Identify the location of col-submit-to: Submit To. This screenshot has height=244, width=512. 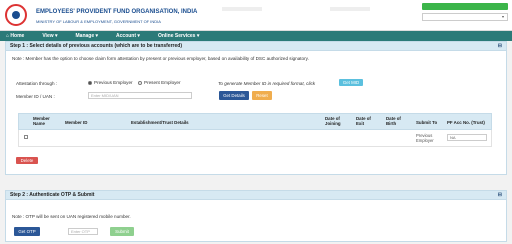
(427, 122).